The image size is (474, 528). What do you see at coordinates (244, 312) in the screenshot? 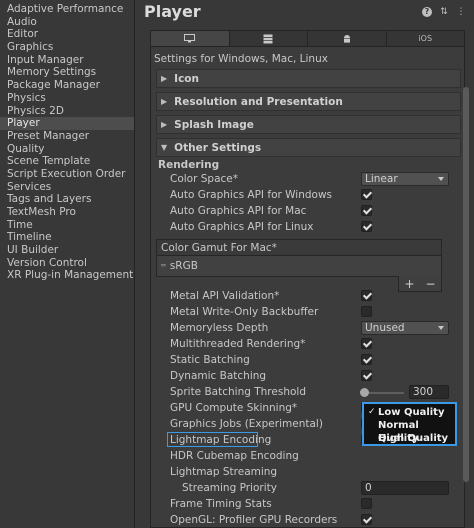
I see `metal-backbuffer-label: Metal Write-Only Backbuffer` at bounding box center [244, 312].